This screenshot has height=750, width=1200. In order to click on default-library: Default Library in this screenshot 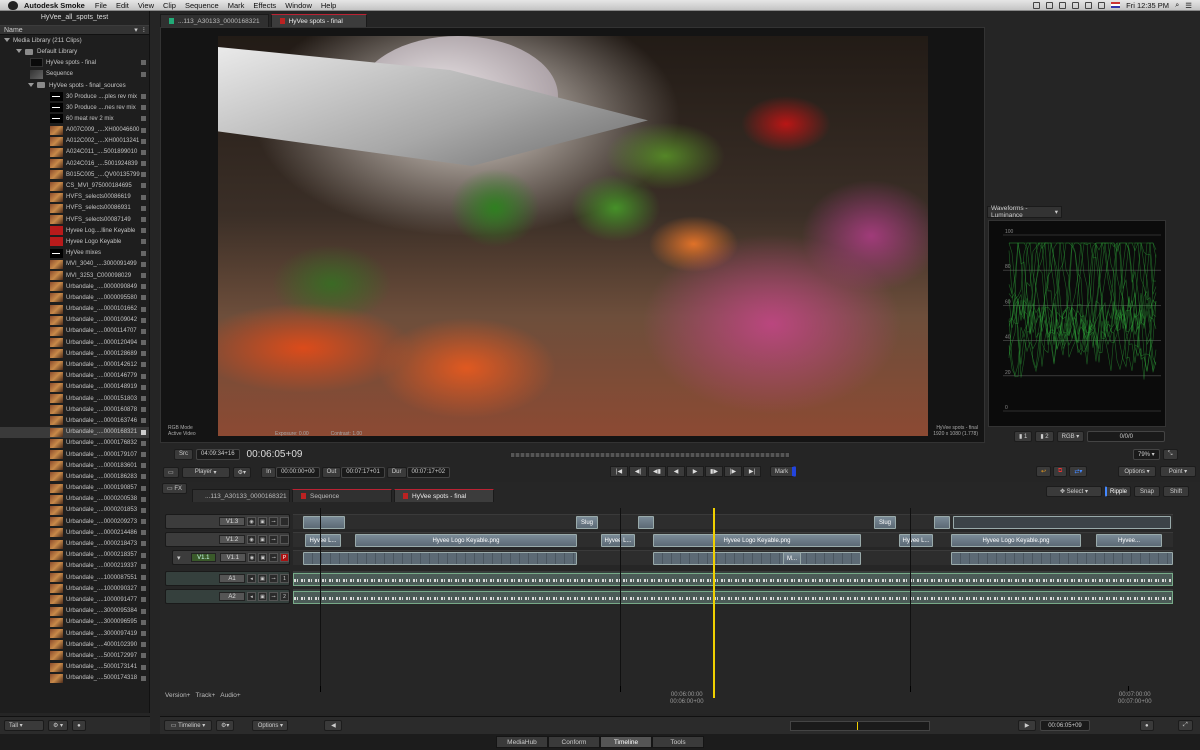, I will do `click(74, 51)`.